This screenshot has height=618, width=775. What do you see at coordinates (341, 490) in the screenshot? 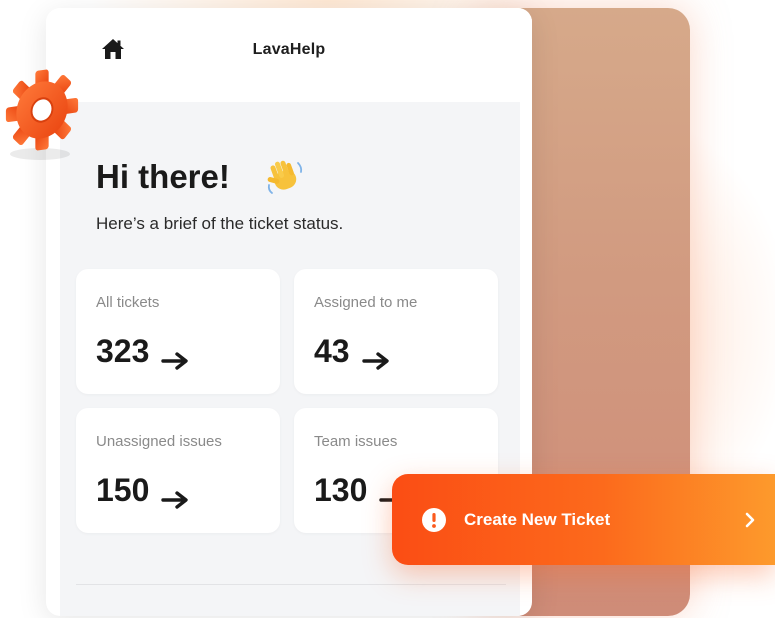
I see `stat-value: 130` at bounding box center [341, 490].